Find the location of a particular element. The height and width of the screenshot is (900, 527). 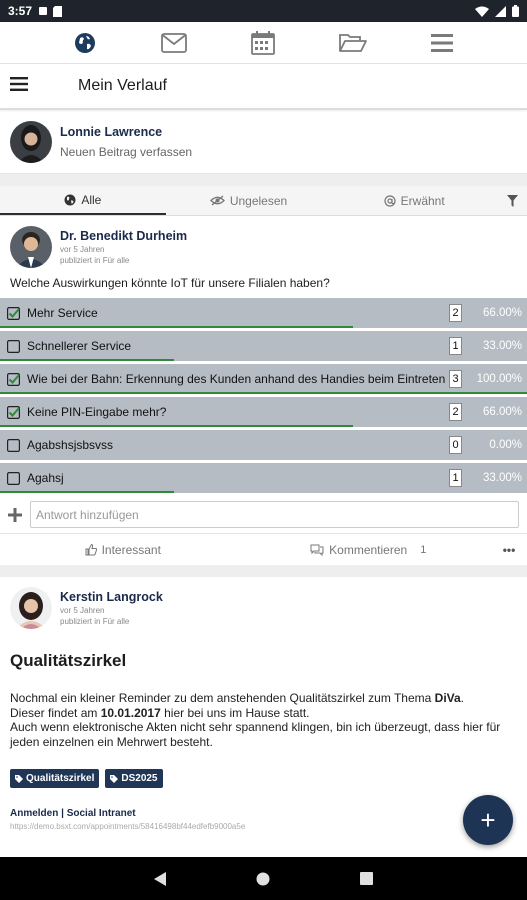

vote-count: 0 is located at coordinates (455, 445).